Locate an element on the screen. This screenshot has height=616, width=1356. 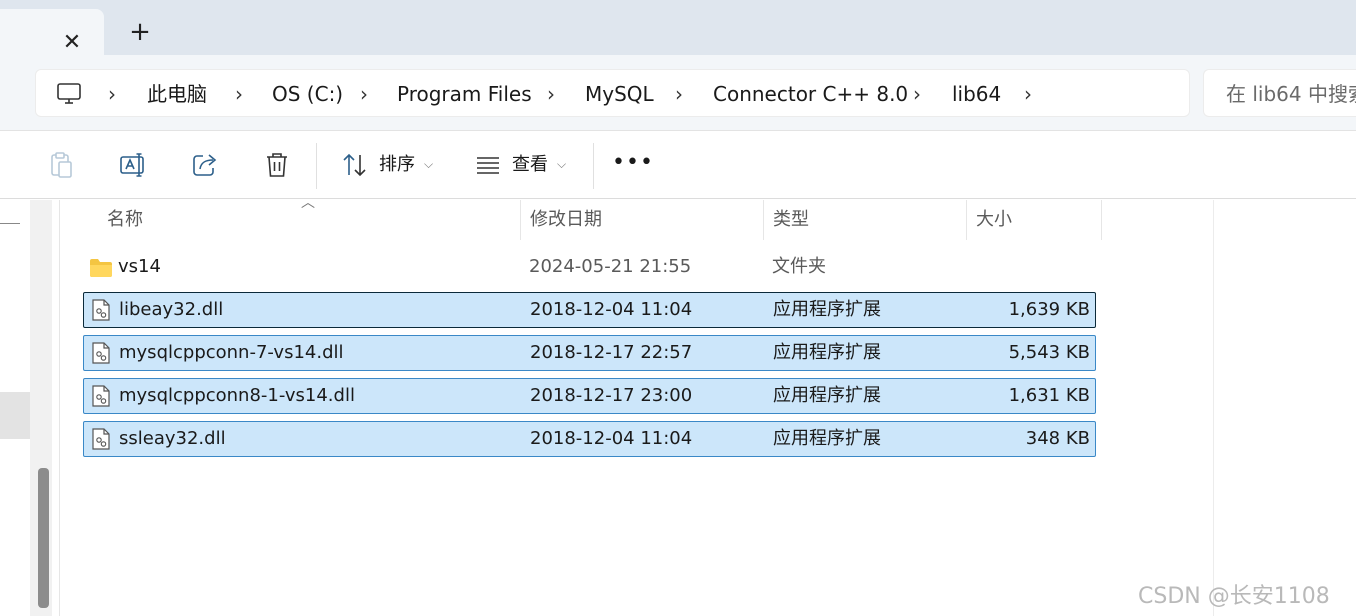
active-tab: ✕ is located at coordinates (52, 32).